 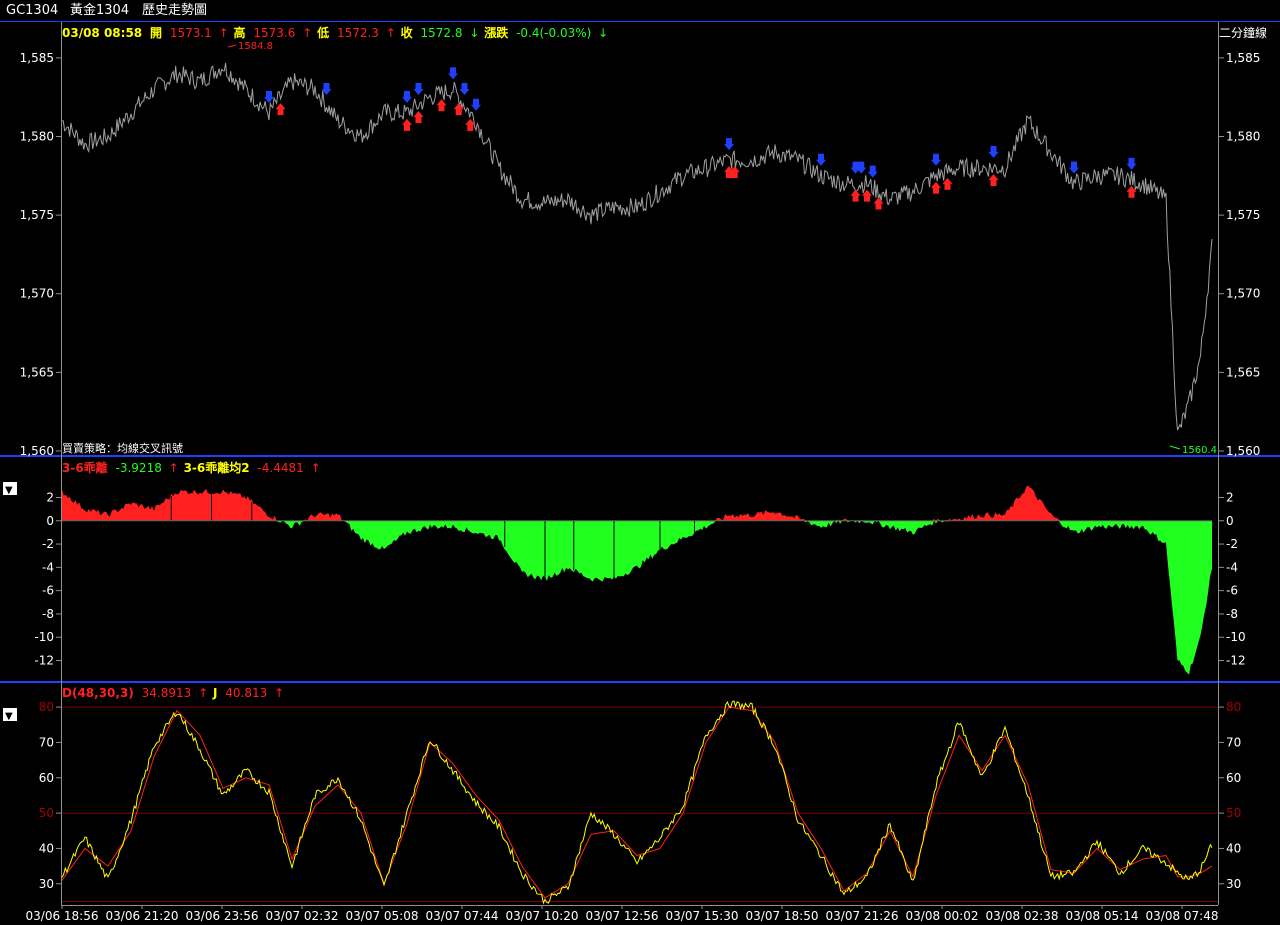 What do you see at coordinates (122, 448) in the screenshot?
I see `strategy-label: 買賣策略：均線交叉訊號` at bounding box center [122, 448].